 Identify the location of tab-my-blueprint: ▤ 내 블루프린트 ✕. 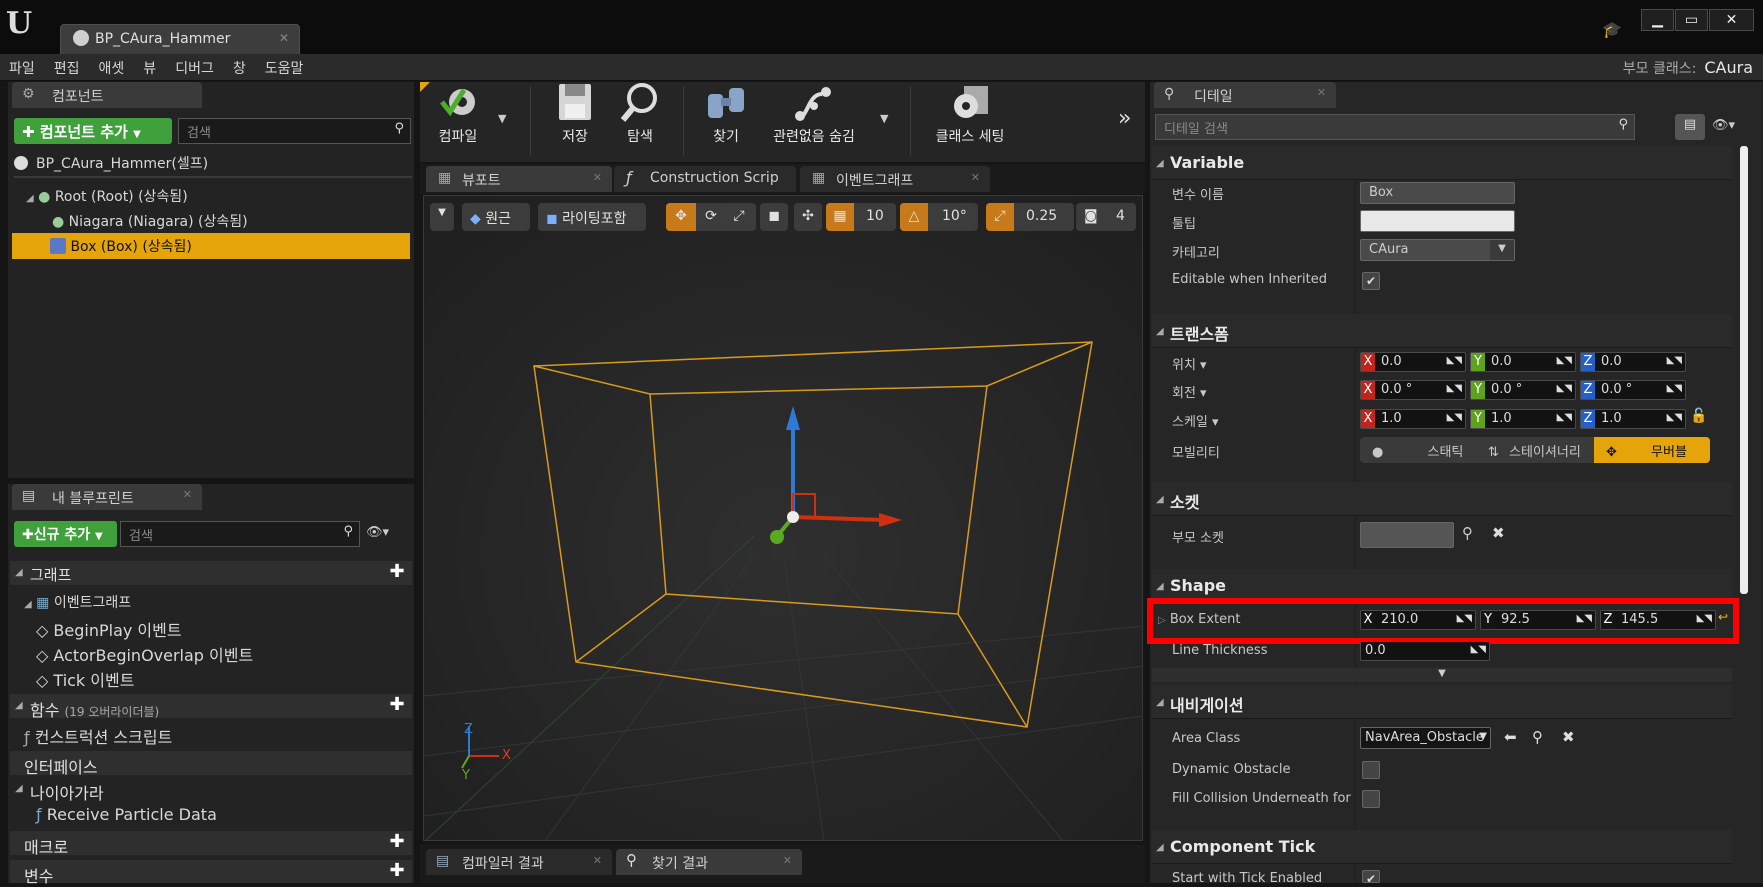
(107, 497).